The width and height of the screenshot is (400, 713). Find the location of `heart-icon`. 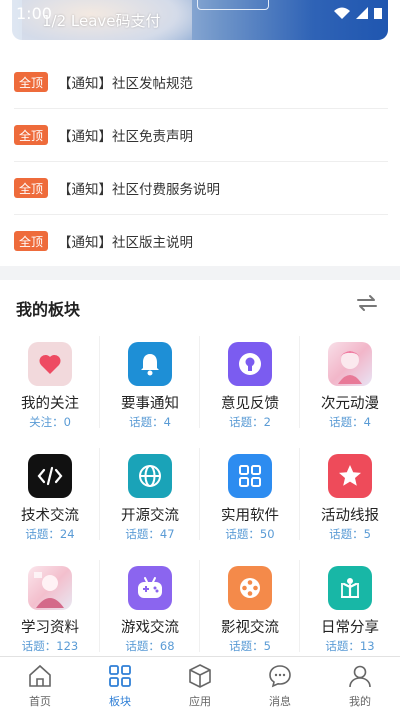

heart-icon is located at coordinates (50, 364).